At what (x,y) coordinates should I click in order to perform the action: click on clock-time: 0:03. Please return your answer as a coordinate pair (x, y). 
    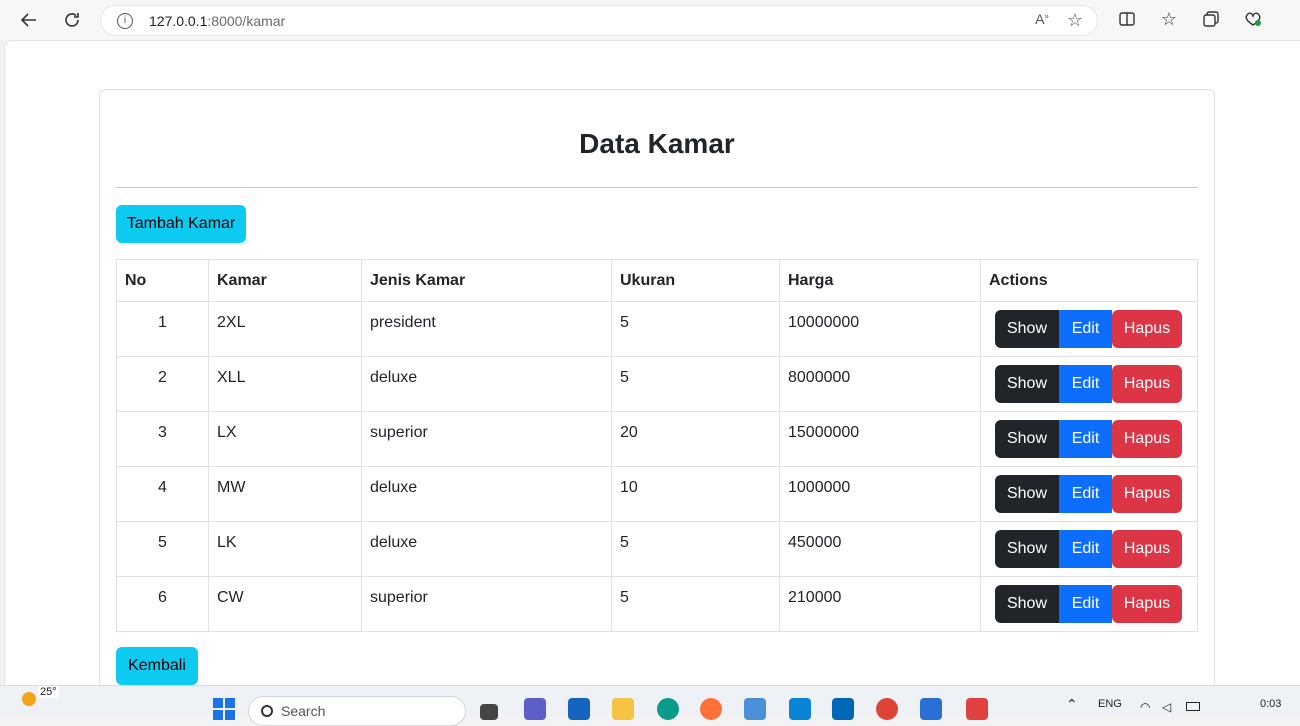
    Looking at the image, I should click on (1270, 704).